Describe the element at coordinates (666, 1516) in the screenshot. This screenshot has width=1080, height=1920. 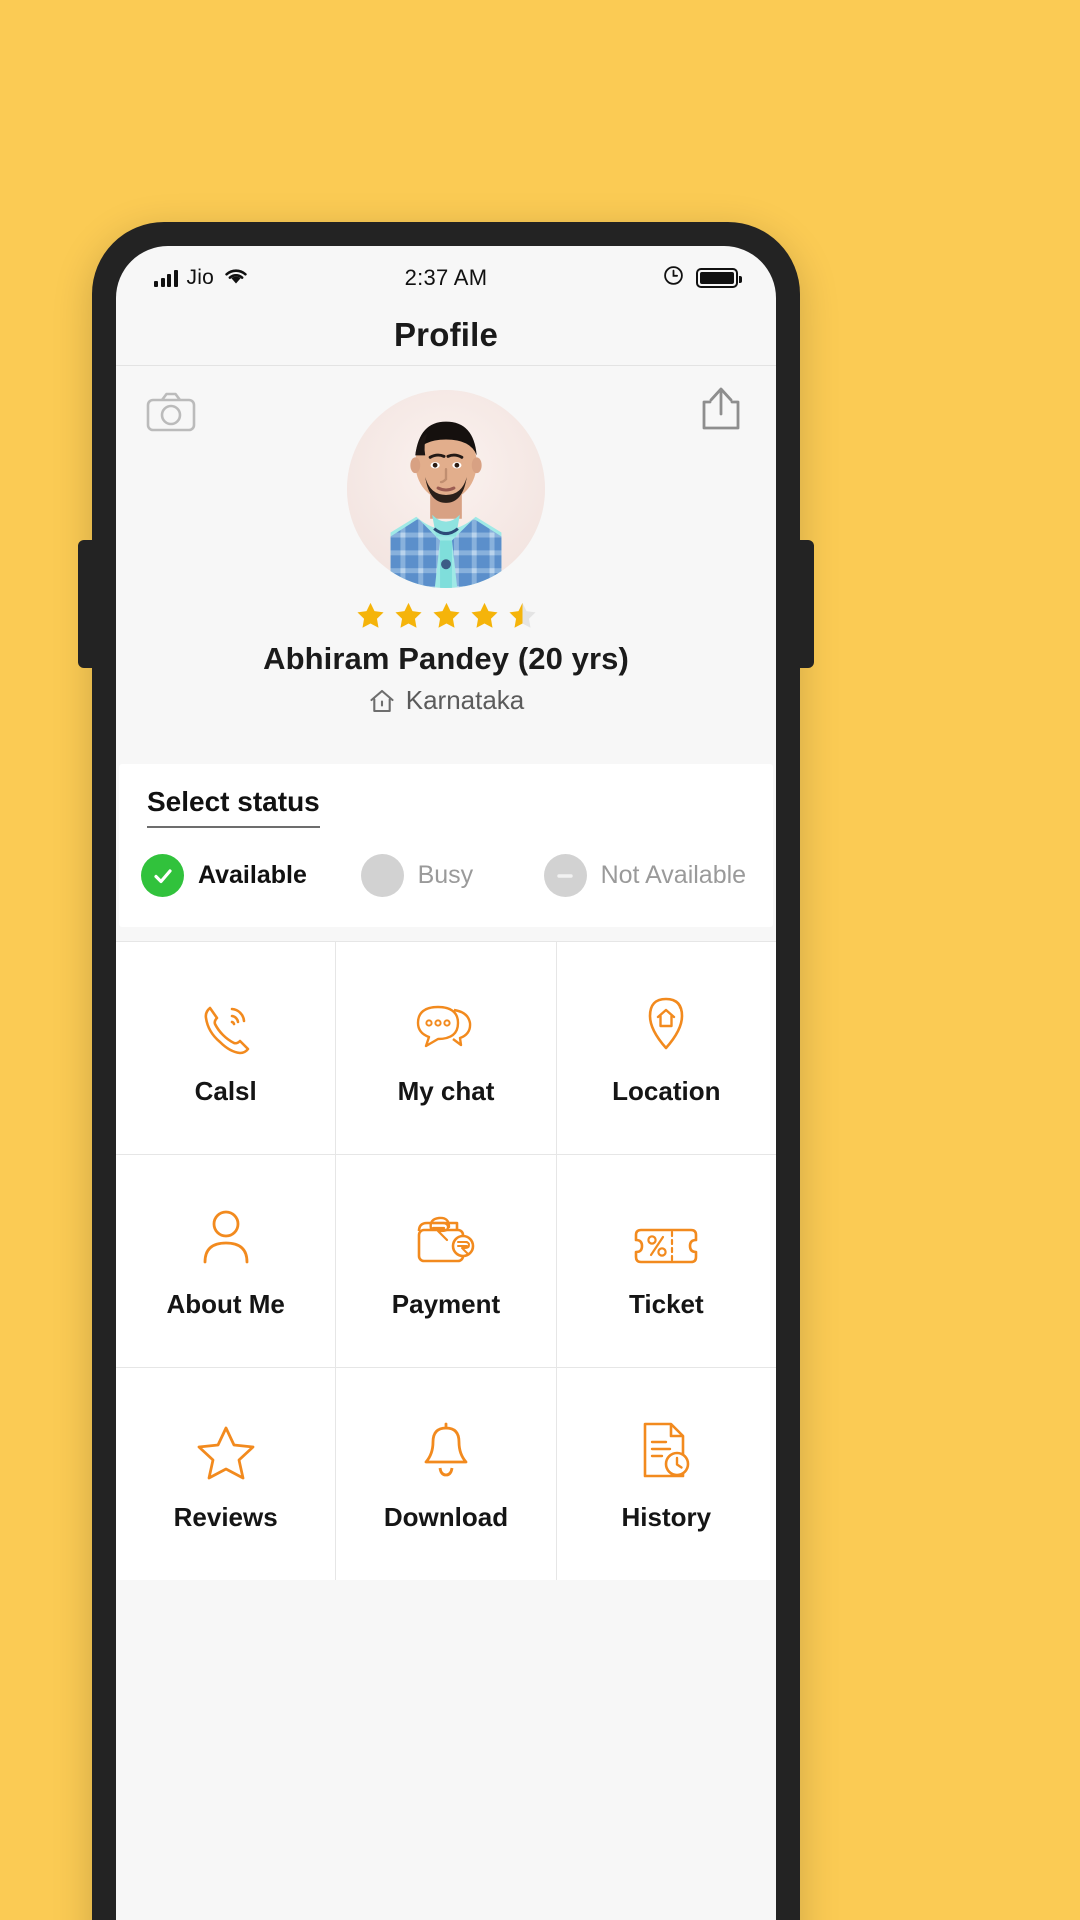
I see `menu-item-label: History` at that location.